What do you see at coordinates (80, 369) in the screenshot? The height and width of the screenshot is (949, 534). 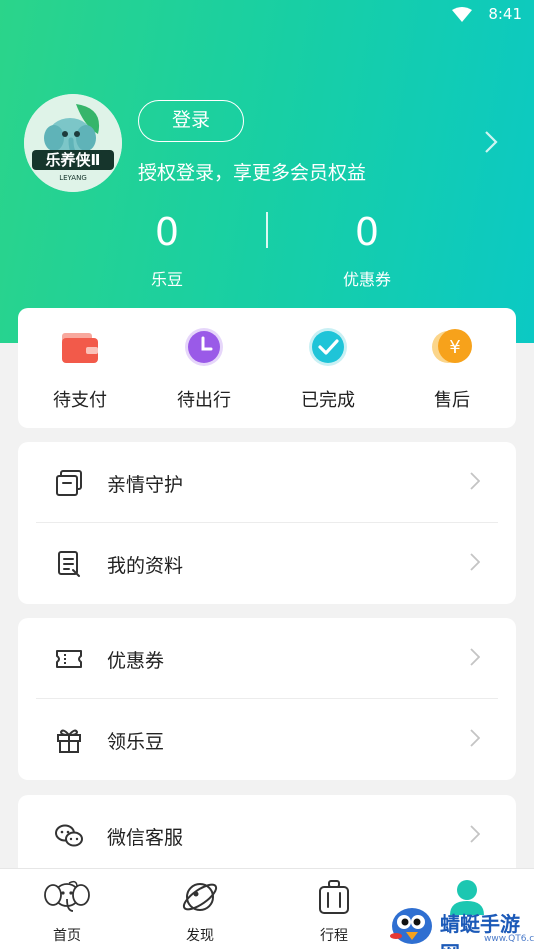 I see `order-pending-payment: 待支付` at bounding box center [80, 369].